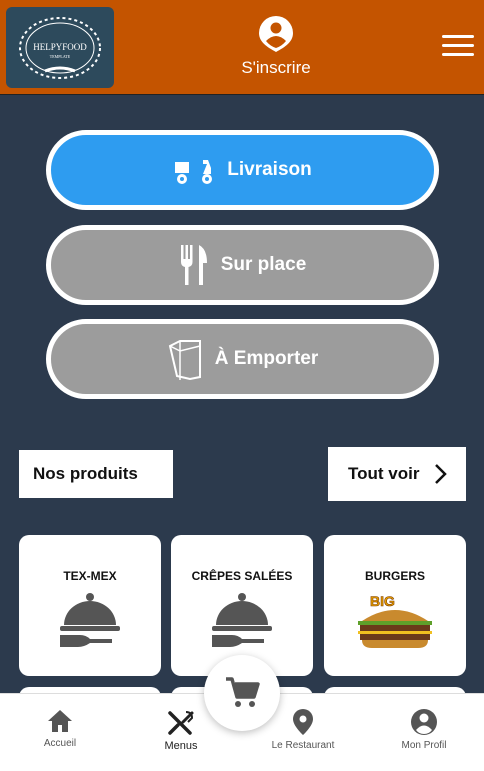  Describe the element at coordinates (269, 169) in the screenshot. I see `livraison-label: Livraison` at that location.